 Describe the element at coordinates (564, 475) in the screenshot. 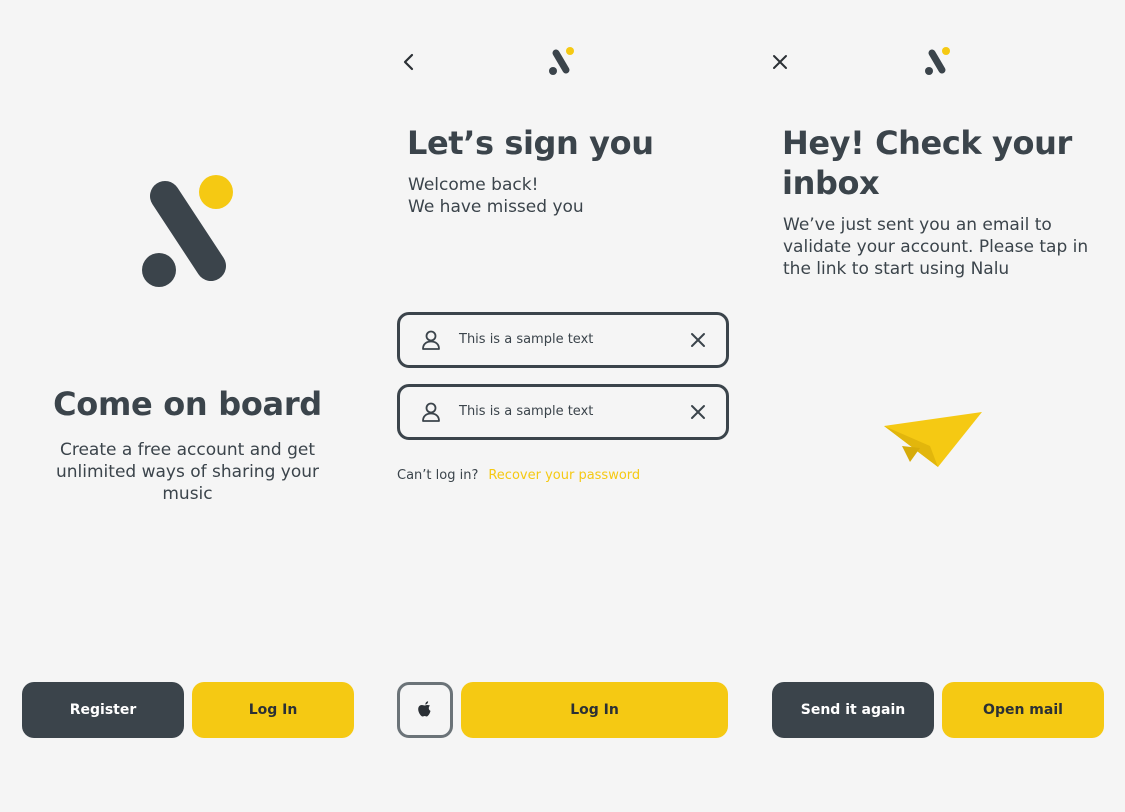

I see `recover-password-link: Recover your password` at that location.